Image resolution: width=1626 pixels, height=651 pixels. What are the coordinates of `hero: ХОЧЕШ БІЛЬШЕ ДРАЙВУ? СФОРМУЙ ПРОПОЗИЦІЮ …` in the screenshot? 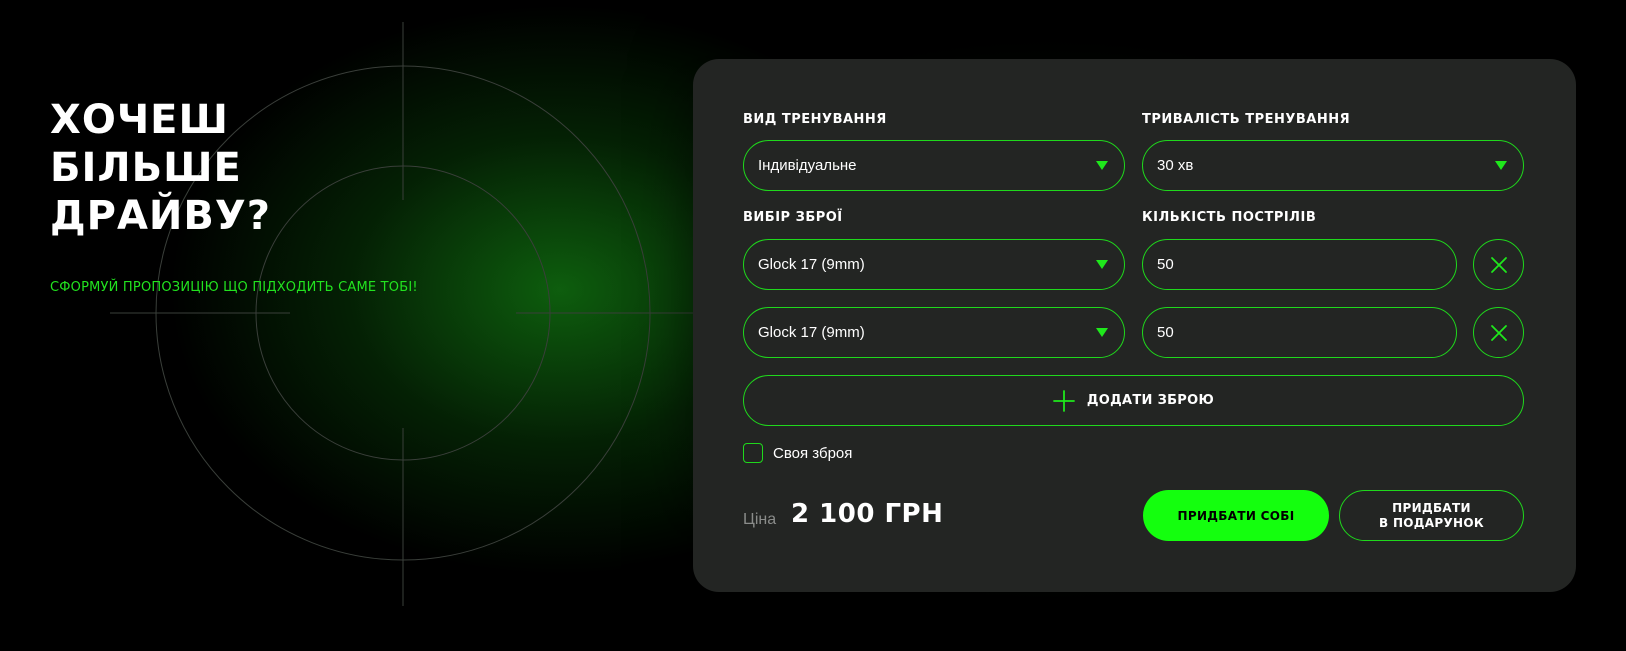 It's located at (234, 195).